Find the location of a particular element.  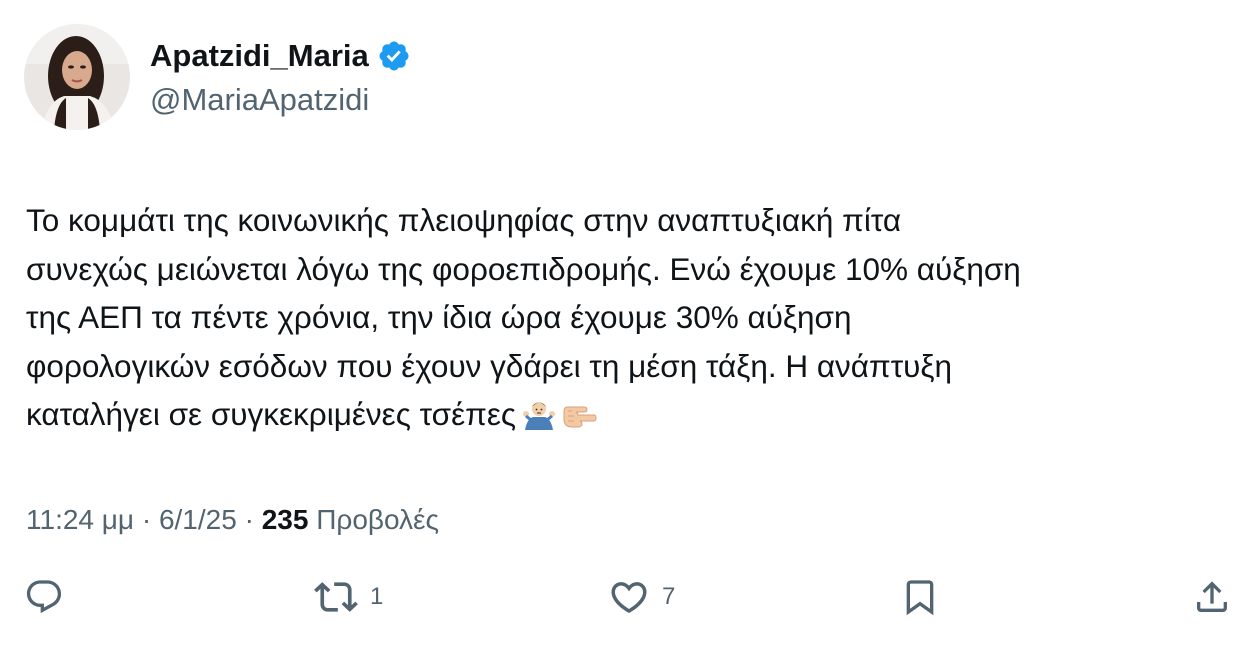

tweet-time: 11:24 μμ is located at coordinates (80, 519).